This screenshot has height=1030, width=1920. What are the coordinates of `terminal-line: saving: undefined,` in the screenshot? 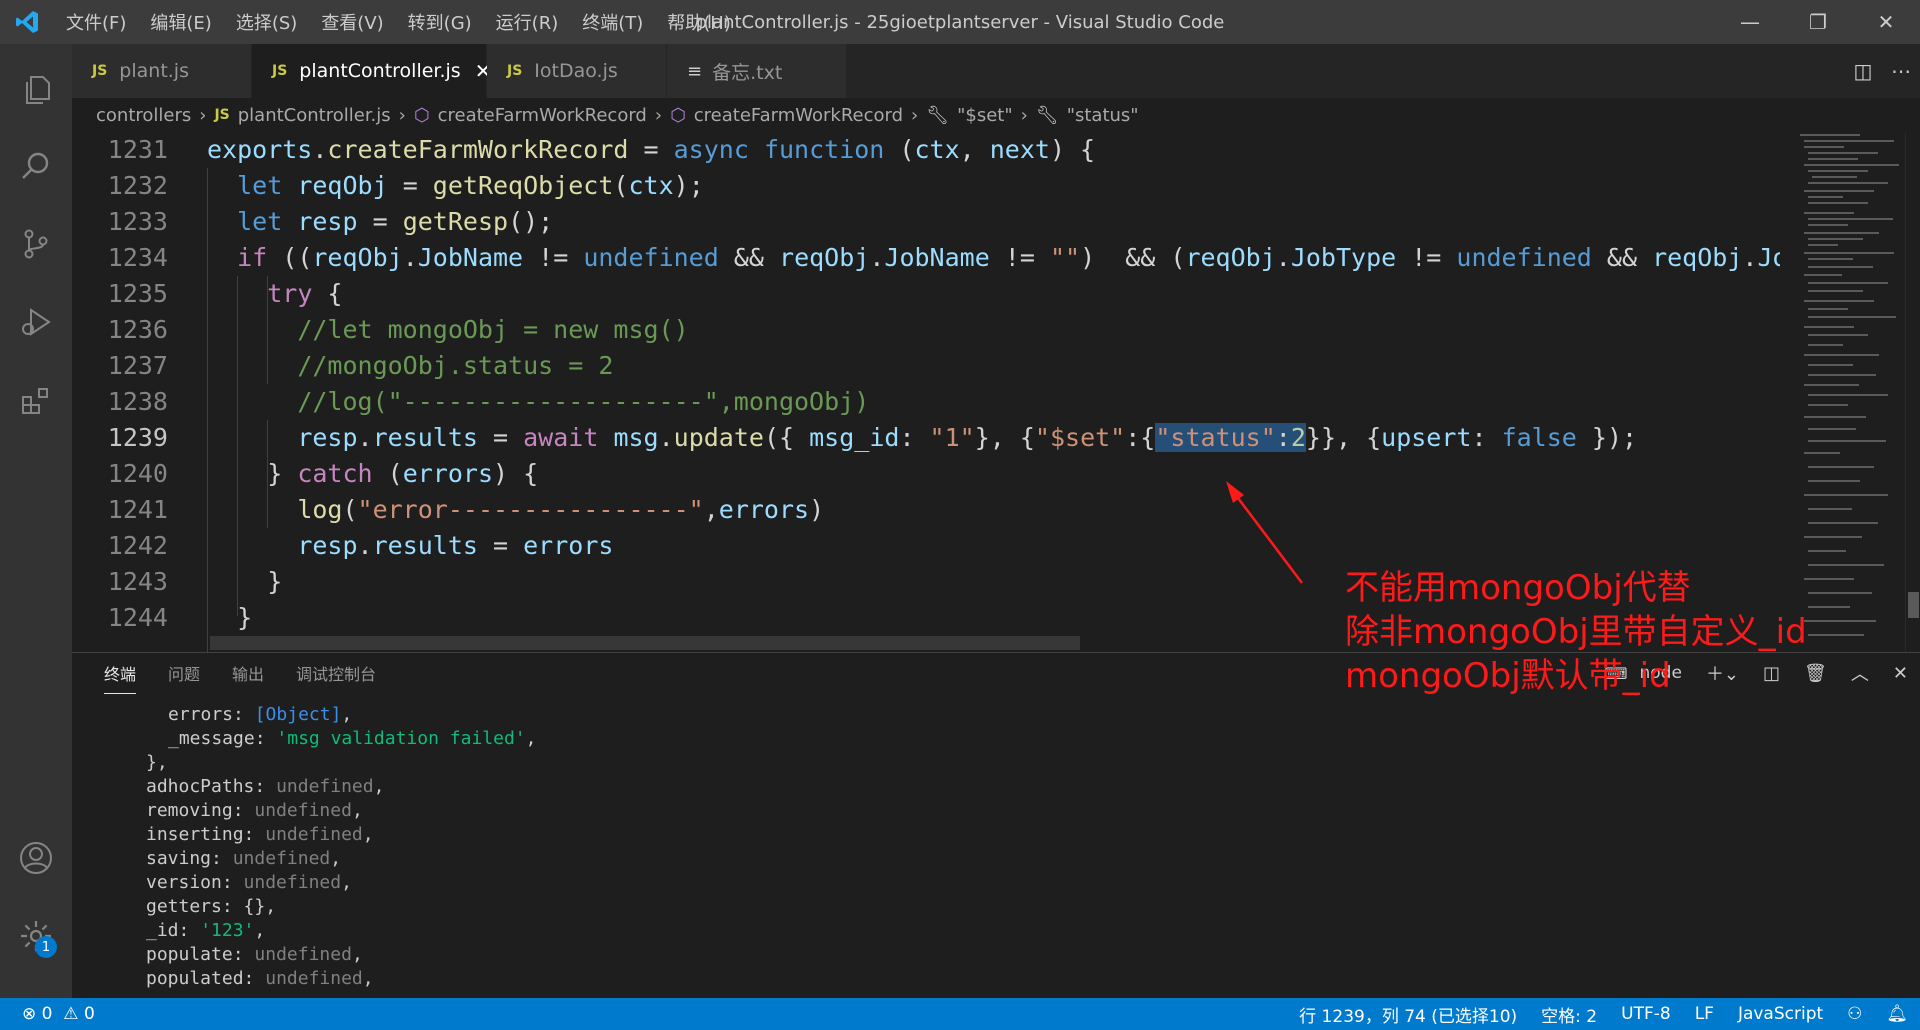 It's located at (244, 858).